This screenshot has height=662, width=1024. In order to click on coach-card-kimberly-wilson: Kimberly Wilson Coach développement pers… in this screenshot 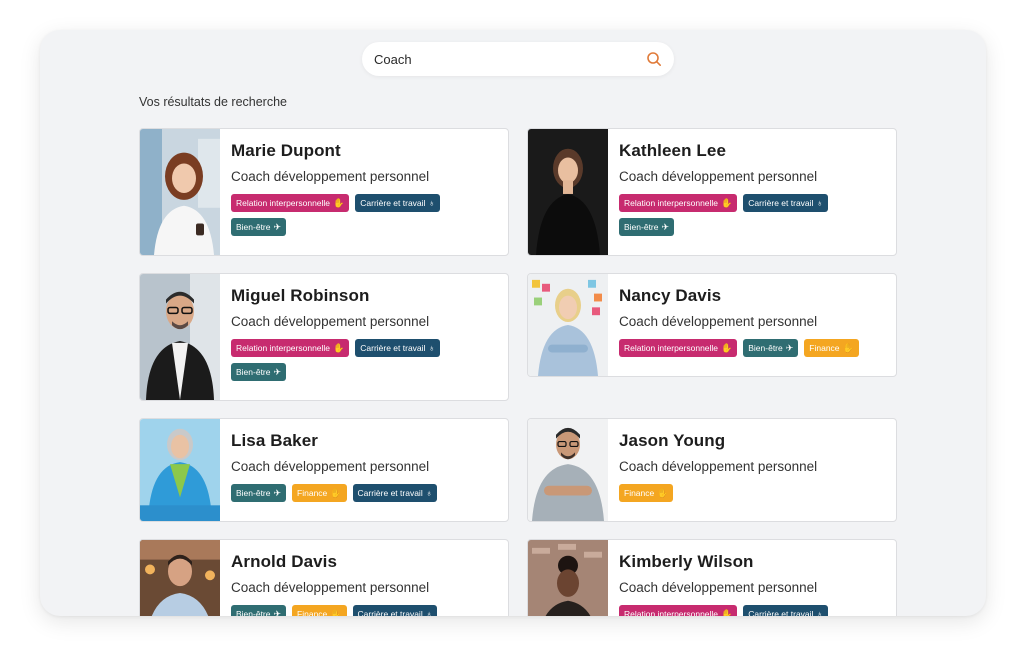, I will do `click(712, 577)`.